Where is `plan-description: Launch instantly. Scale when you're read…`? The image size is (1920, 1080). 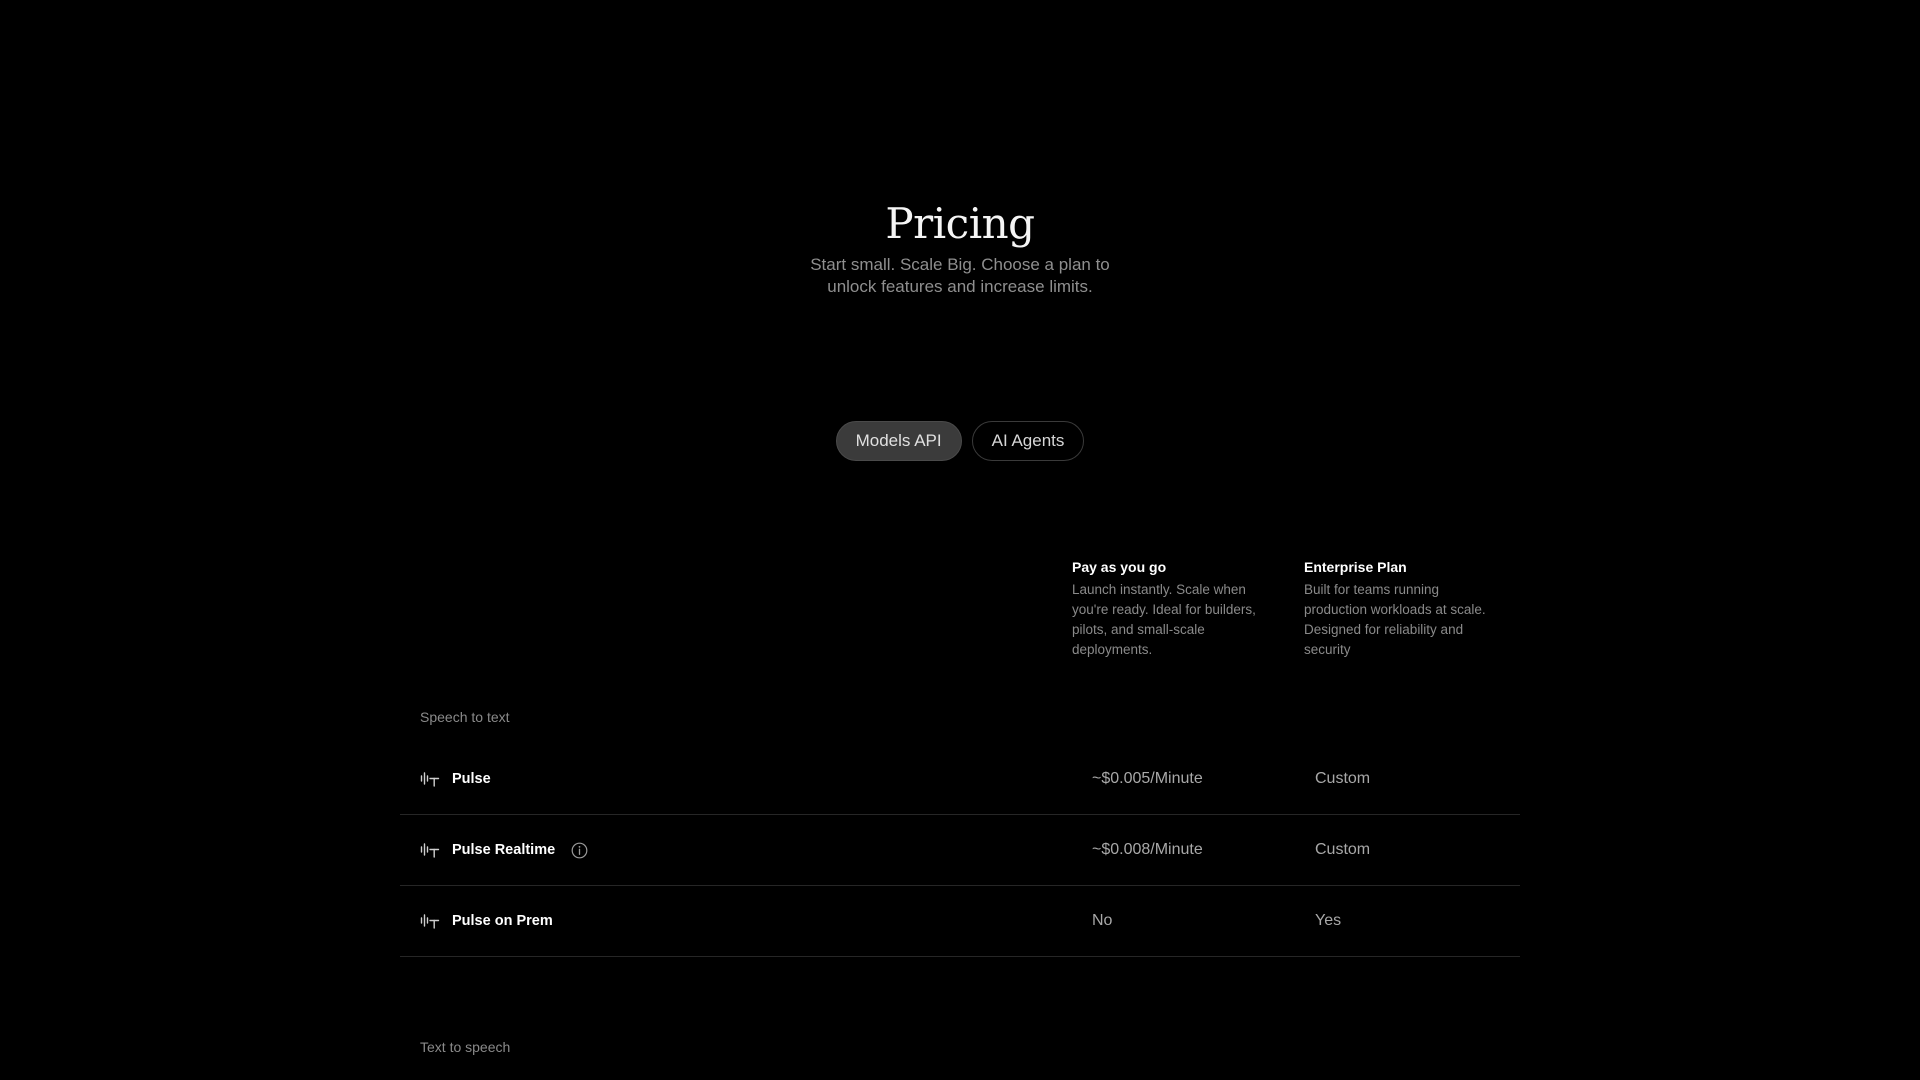 plan-description: Launch instantly. Scale when you're read… is located at coordinates (1164, 619).